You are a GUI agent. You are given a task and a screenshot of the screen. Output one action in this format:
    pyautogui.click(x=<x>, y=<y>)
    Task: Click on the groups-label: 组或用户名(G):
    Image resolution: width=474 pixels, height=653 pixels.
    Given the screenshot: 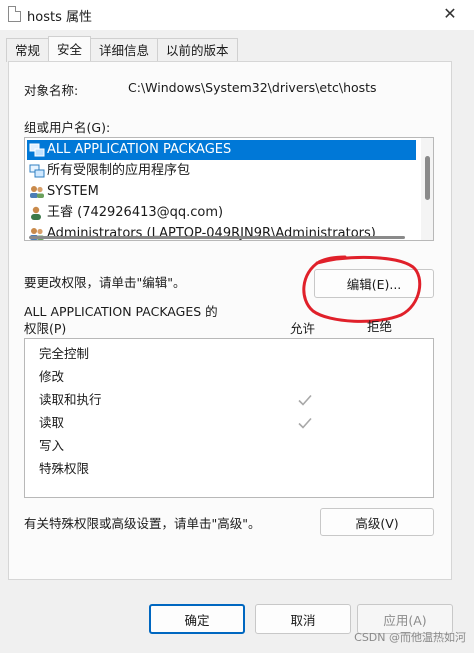 What is the action you would take?
    pyautogui.click(x=67, y=127)
    